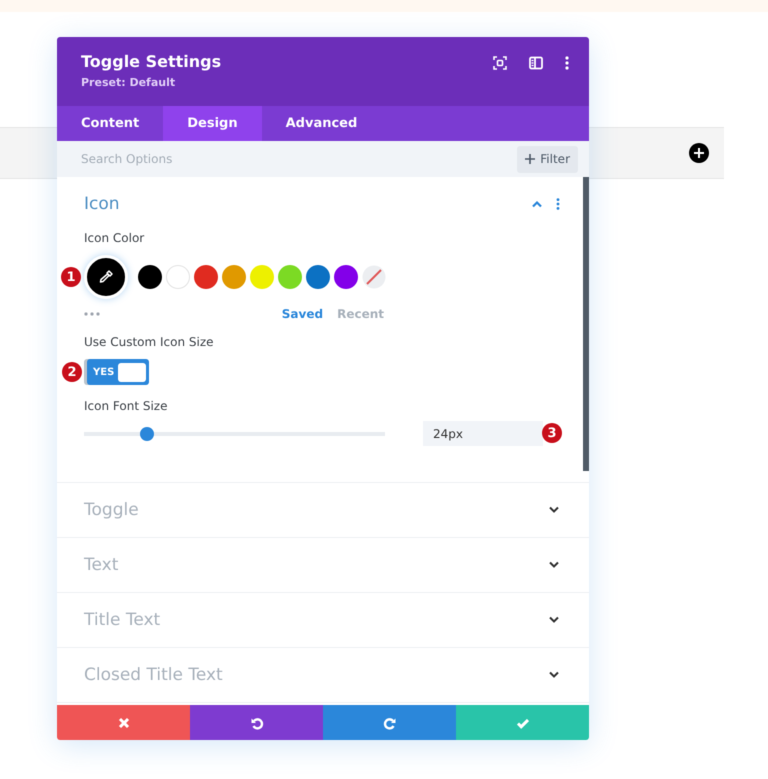  What do you see at coordinates (537, 204) in the screenshot?
I see `collapse-icon` at bounding box center [537, 204].